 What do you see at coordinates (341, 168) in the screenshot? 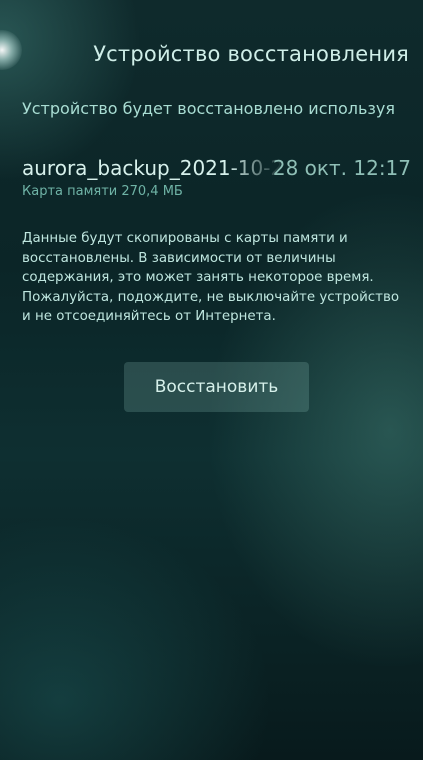
I see `backup-date: 28 окт. 12:17` at bounding box center [341, 168].